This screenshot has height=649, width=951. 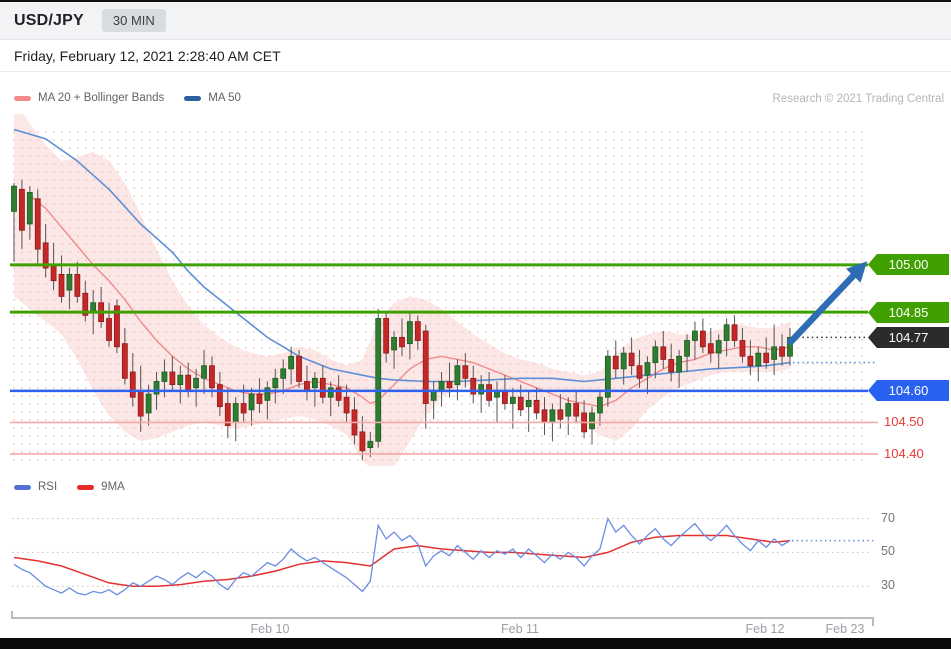 I want to click on bottom-bar, so click(x=475, y=643).